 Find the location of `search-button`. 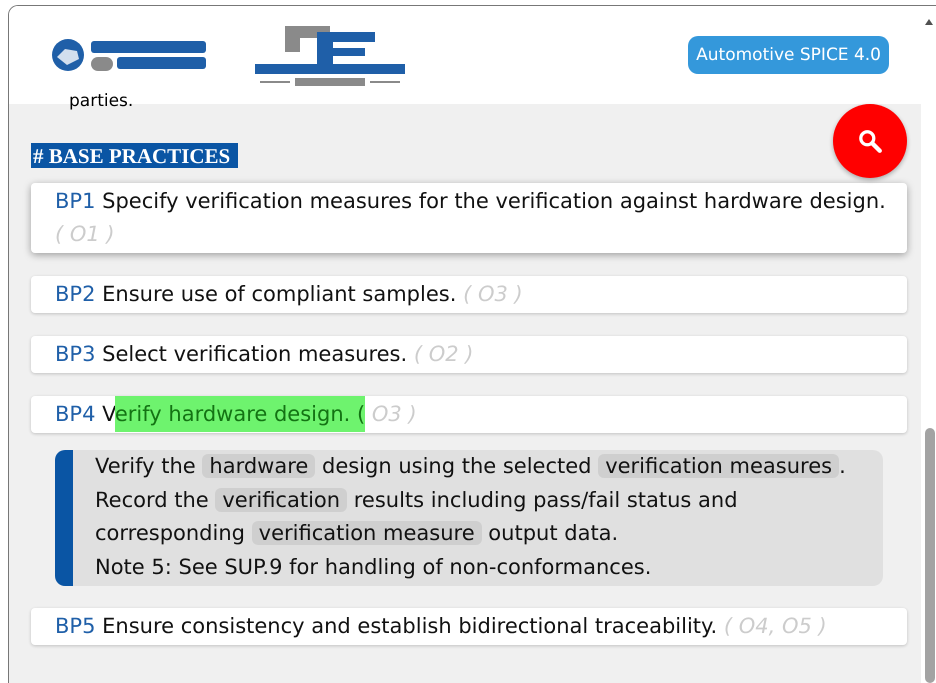

search-button is located at coordinates (870, 141).